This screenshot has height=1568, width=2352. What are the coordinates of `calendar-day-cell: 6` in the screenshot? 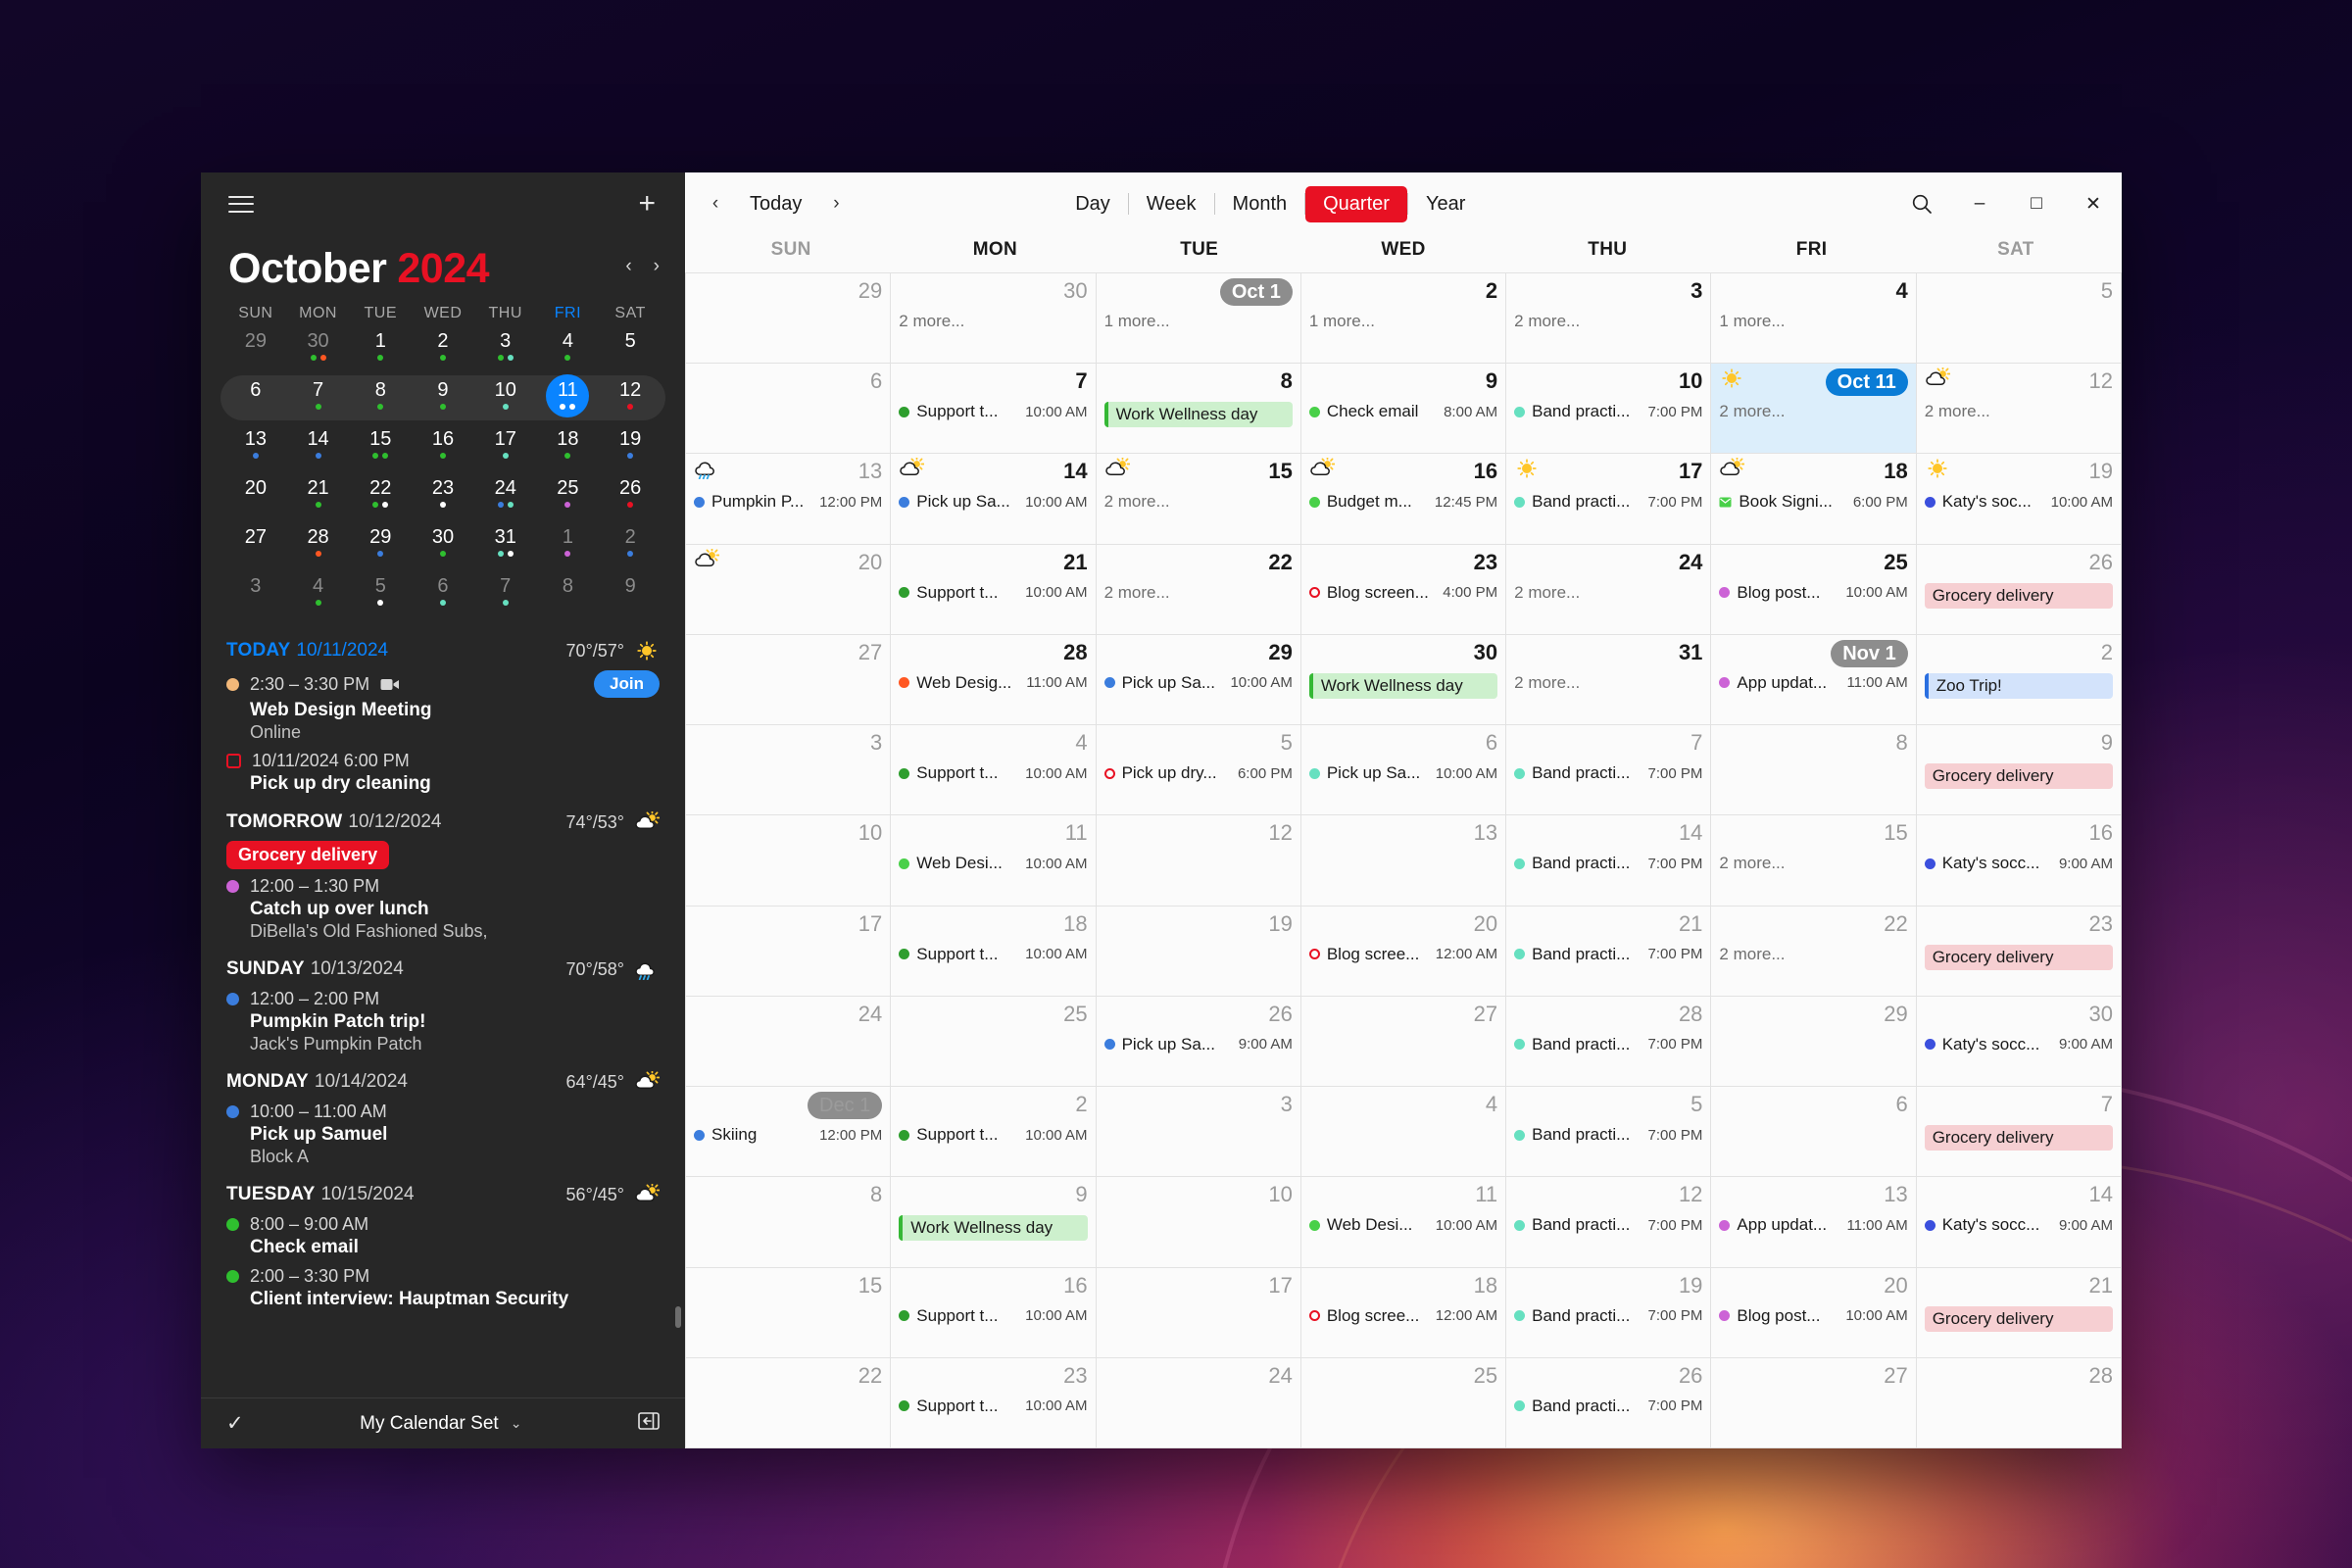 It's located at (1814, 1132).